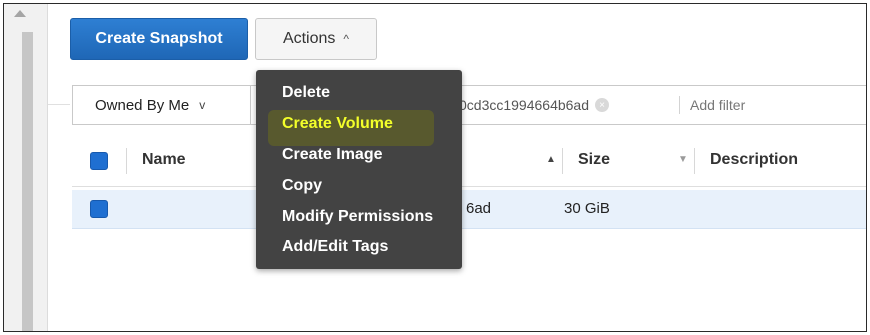 This screenshot has height=335, width=870. Describe the element at coordinates (551, 159) in the screenshot. I see `sort-ascending-icon: ▲` at that location.